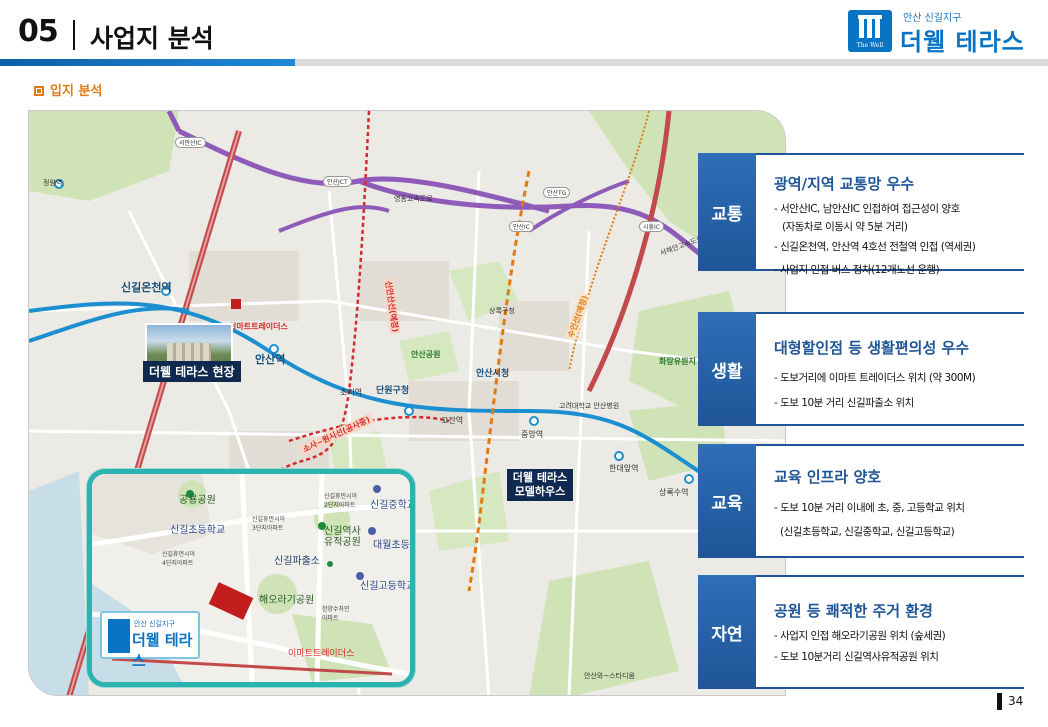  What do you see at coordinates (857, 270) in the screenshot?
I see `panel-line: - 사업지 인접 버스 정차(12개노선 운행)` at bounding box center [857, 270].